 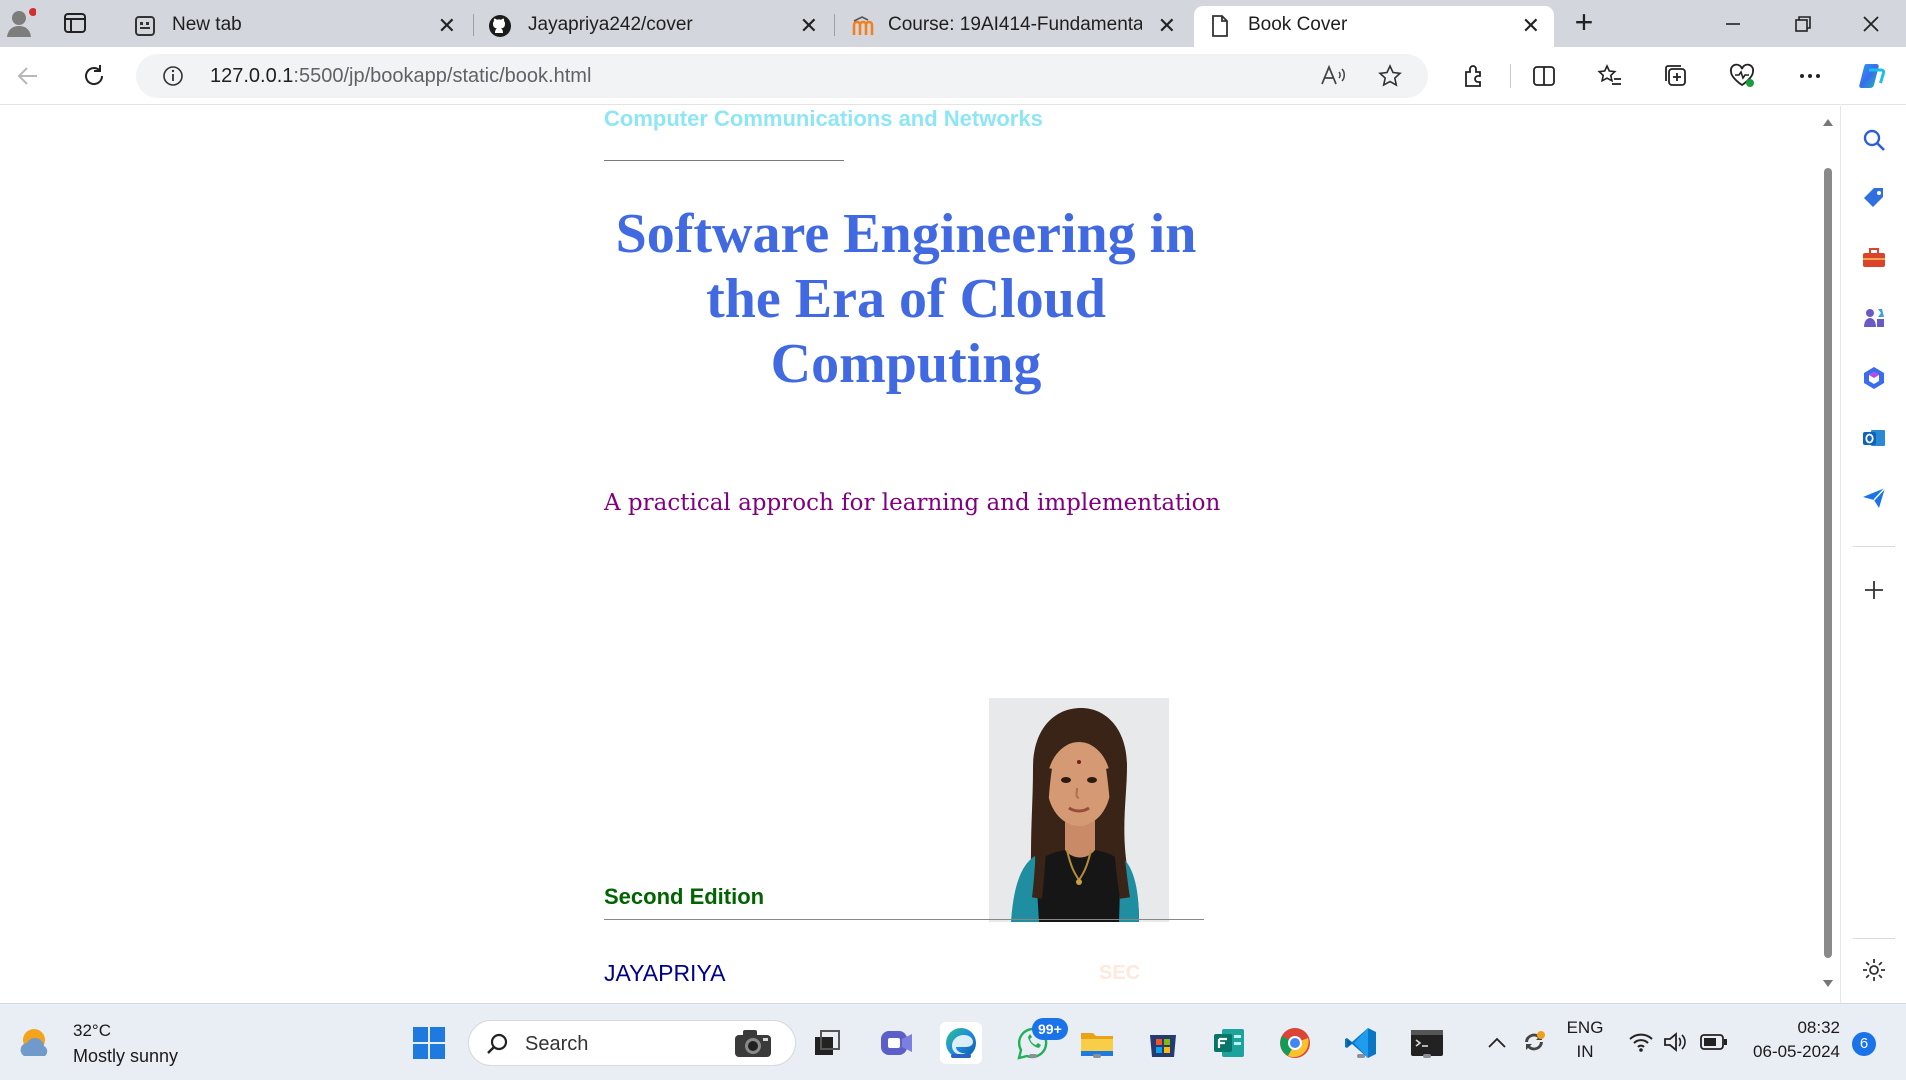 What do you see at coordinates (429, 1043) in the screenshot?
I see `windows-start-icon` at bounding box center [429, 1043].